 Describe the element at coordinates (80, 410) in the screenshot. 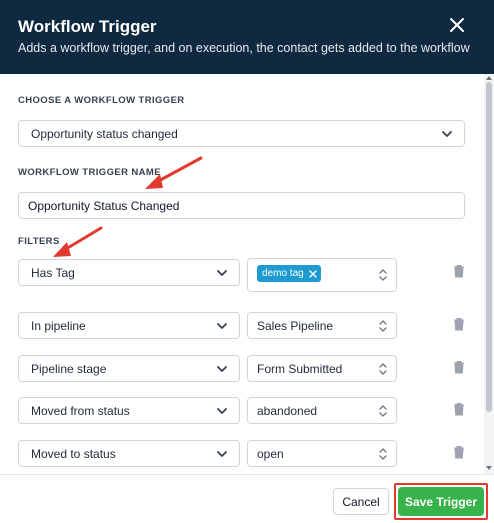

I see `filter-field-value: Moved from status` at that location.